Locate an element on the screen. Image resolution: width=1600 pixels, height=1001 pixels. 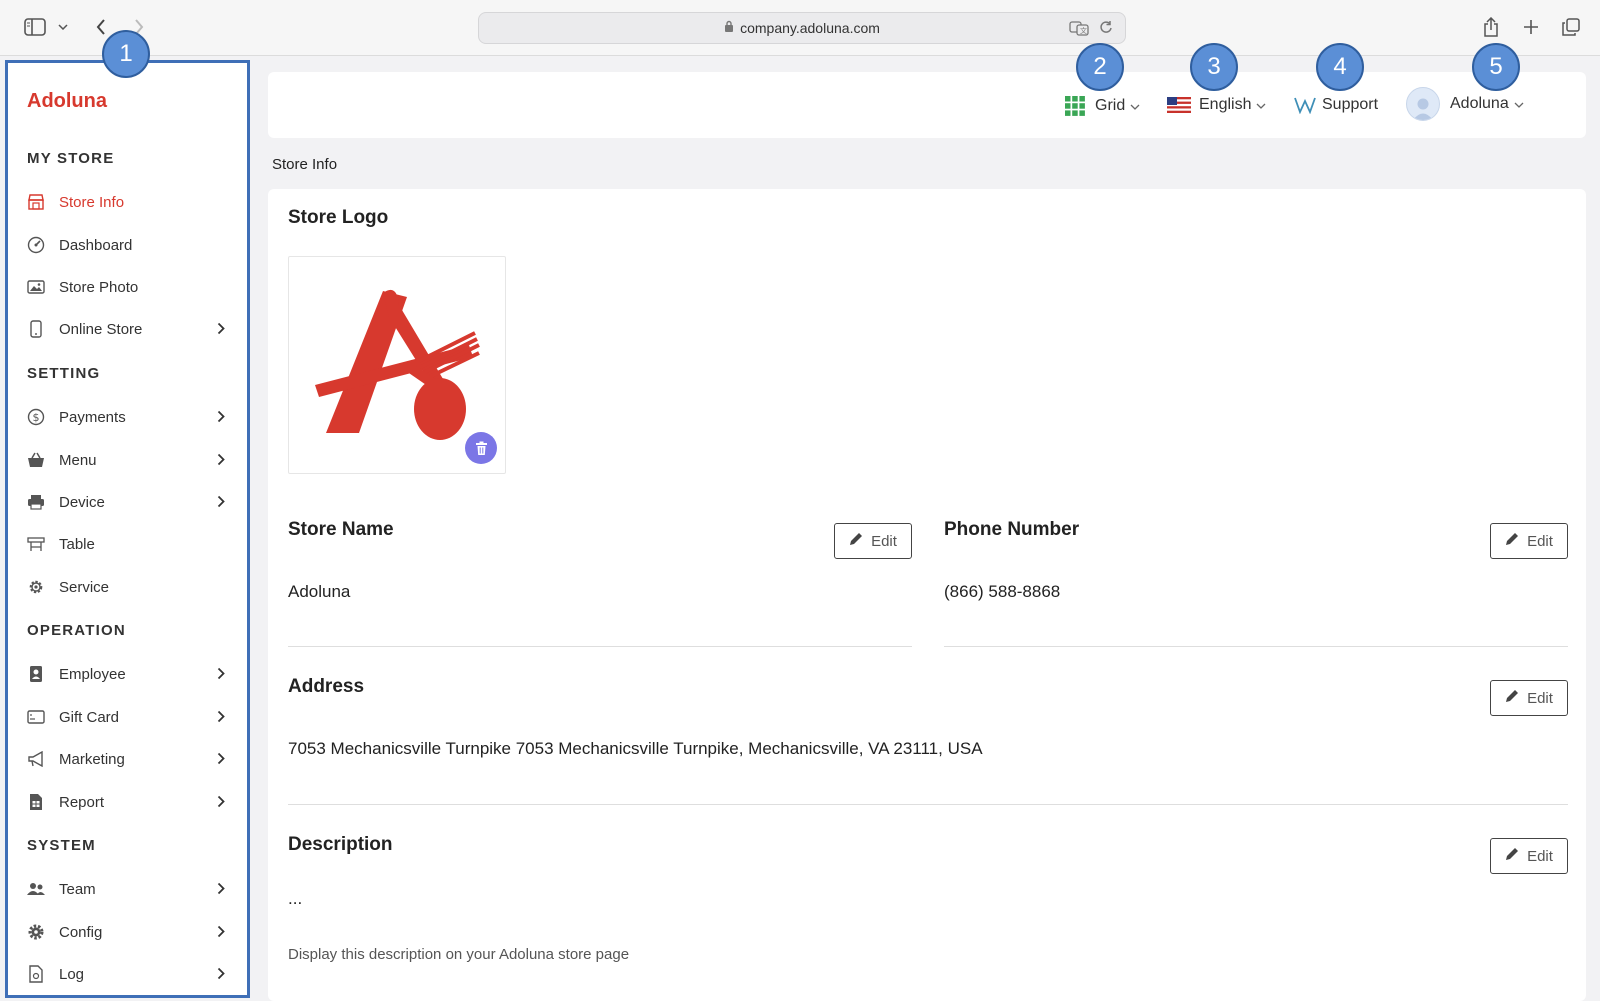
printer-icon is located at coordinates (36, 502).